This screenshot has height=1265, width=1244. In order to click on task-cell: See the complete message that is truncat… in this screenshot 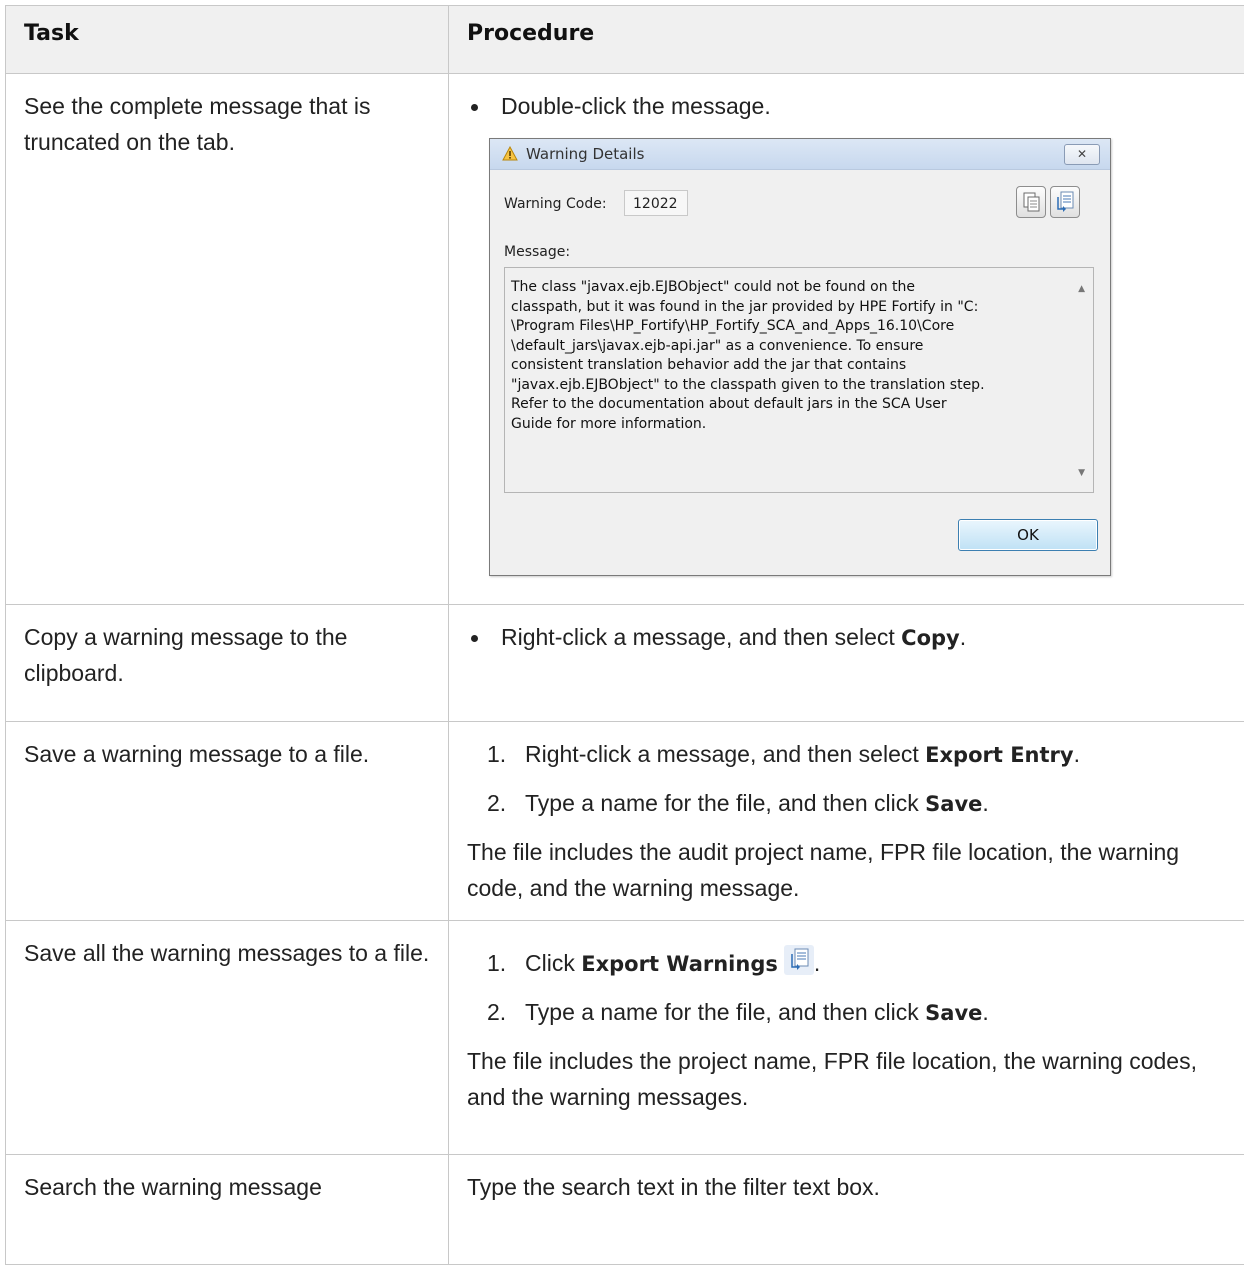, I will do `click(227, 339)`.